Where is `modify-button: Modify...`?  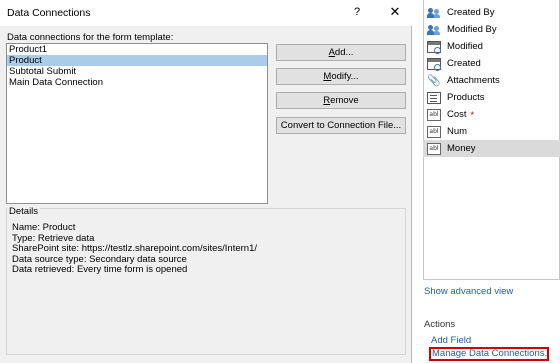 modify-button: Modify... is located at coordinates (341, 76).